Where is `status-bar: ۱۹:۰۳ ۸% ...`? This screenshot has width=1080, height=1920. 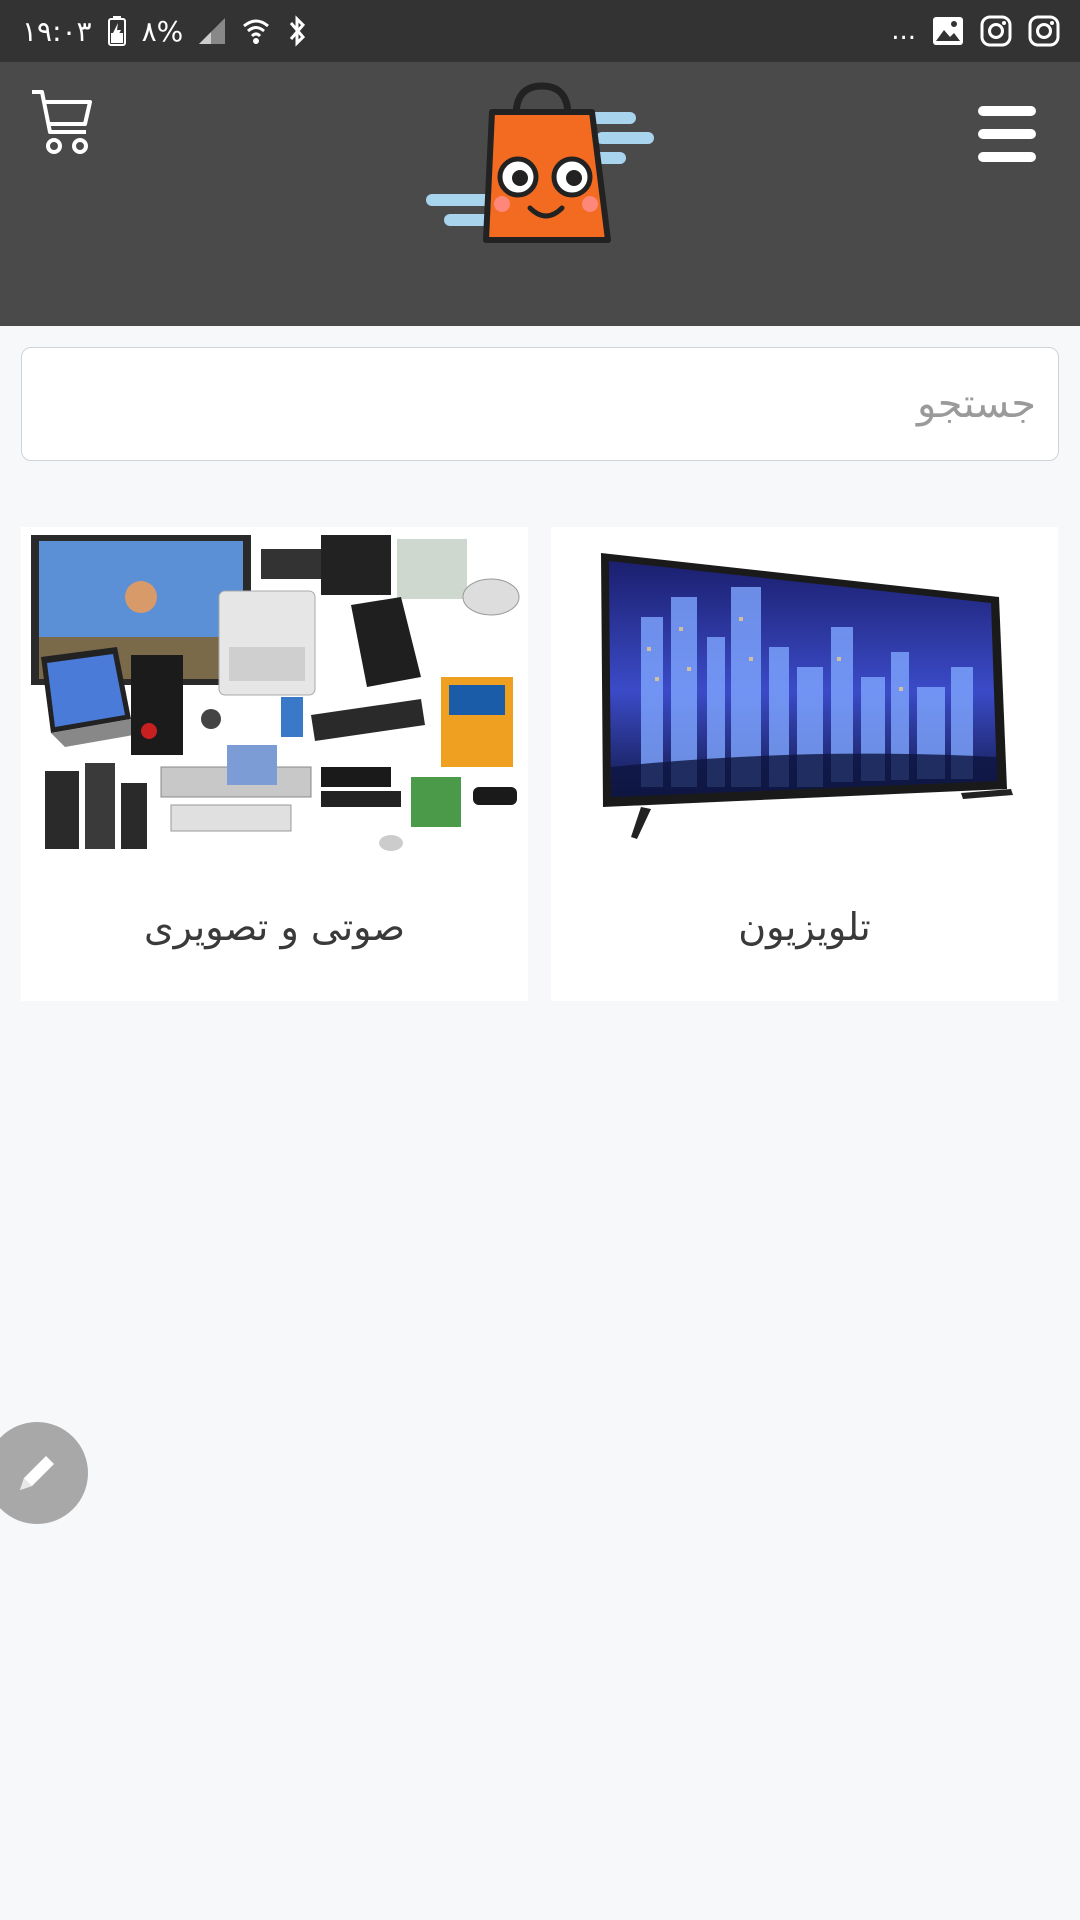
status-bar: ۱۹:۰۳ ۸% ... is located at coordinates (540, 31).